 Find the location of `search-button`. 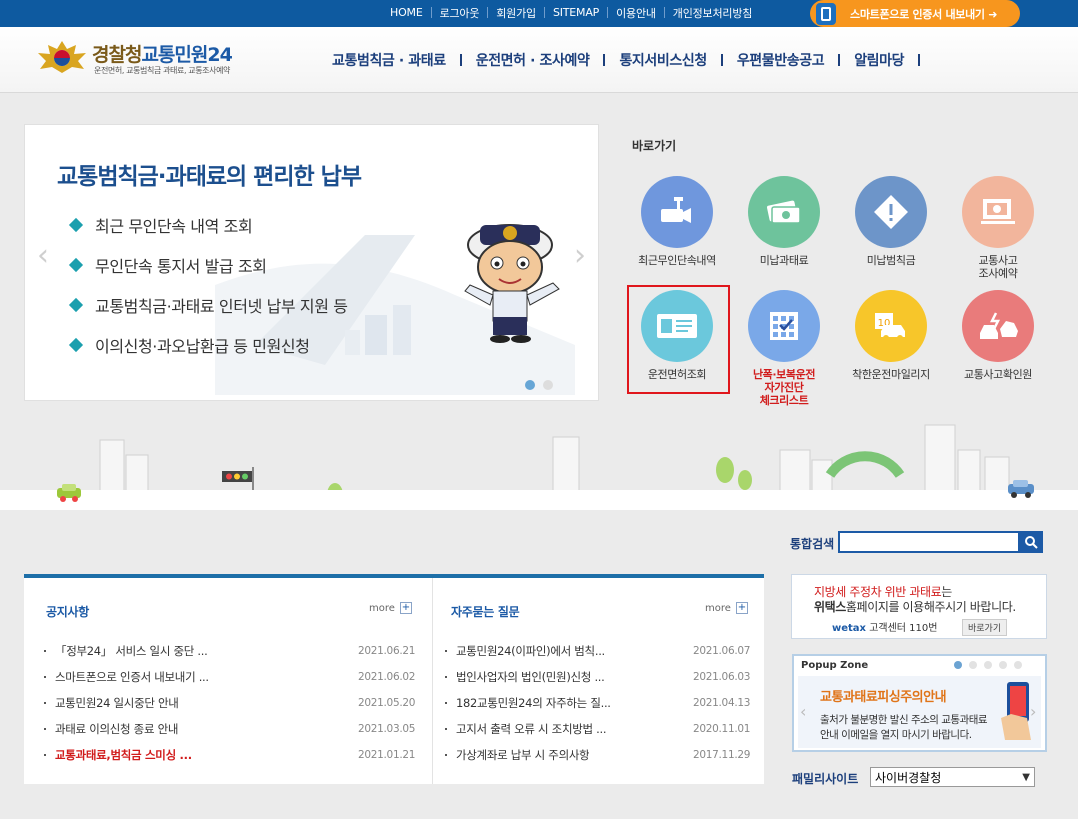

search-button is located at coordinates (1031, 542).